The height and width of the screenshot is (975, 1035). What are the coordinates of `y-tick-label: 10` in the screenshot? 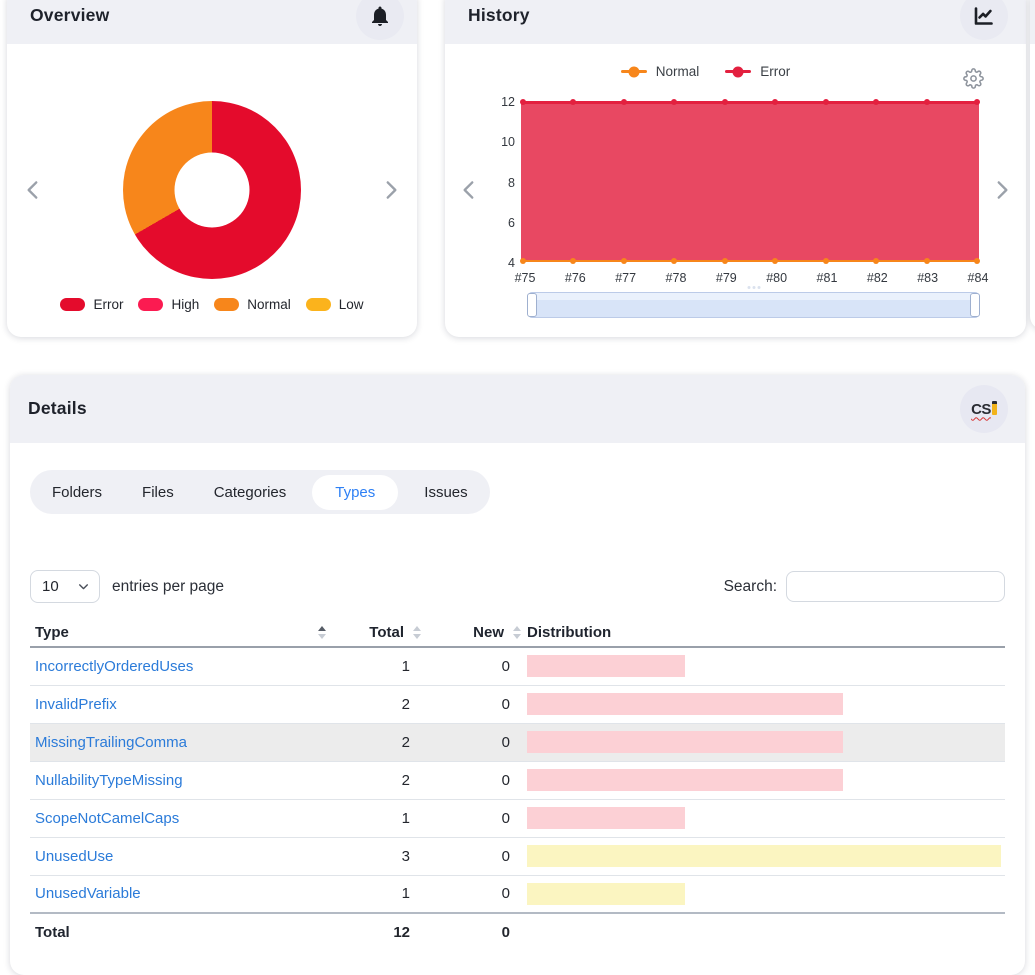 It's located at (508, 142).